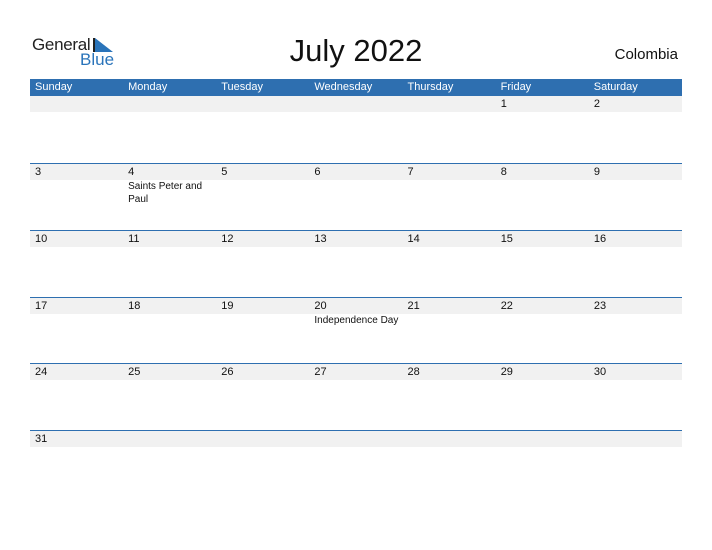 The image size is (712, 550). I want to click on day-cell: 4 Saints Peter and Paul, so click(169, 197).